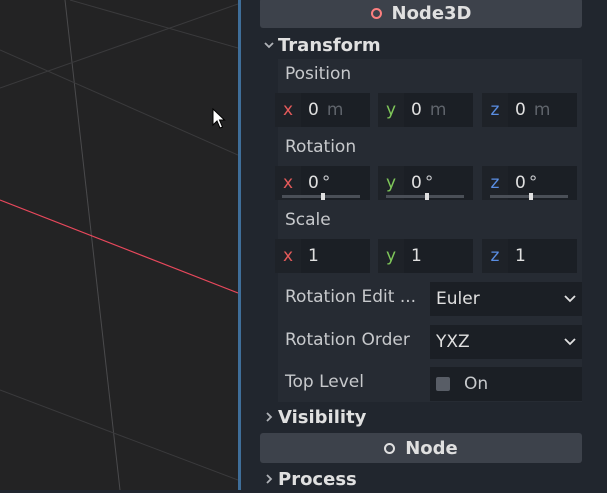 The height and width of the screenshot is (493, 607). I want to click on scale-y-field: y 1, so click(425, 256).